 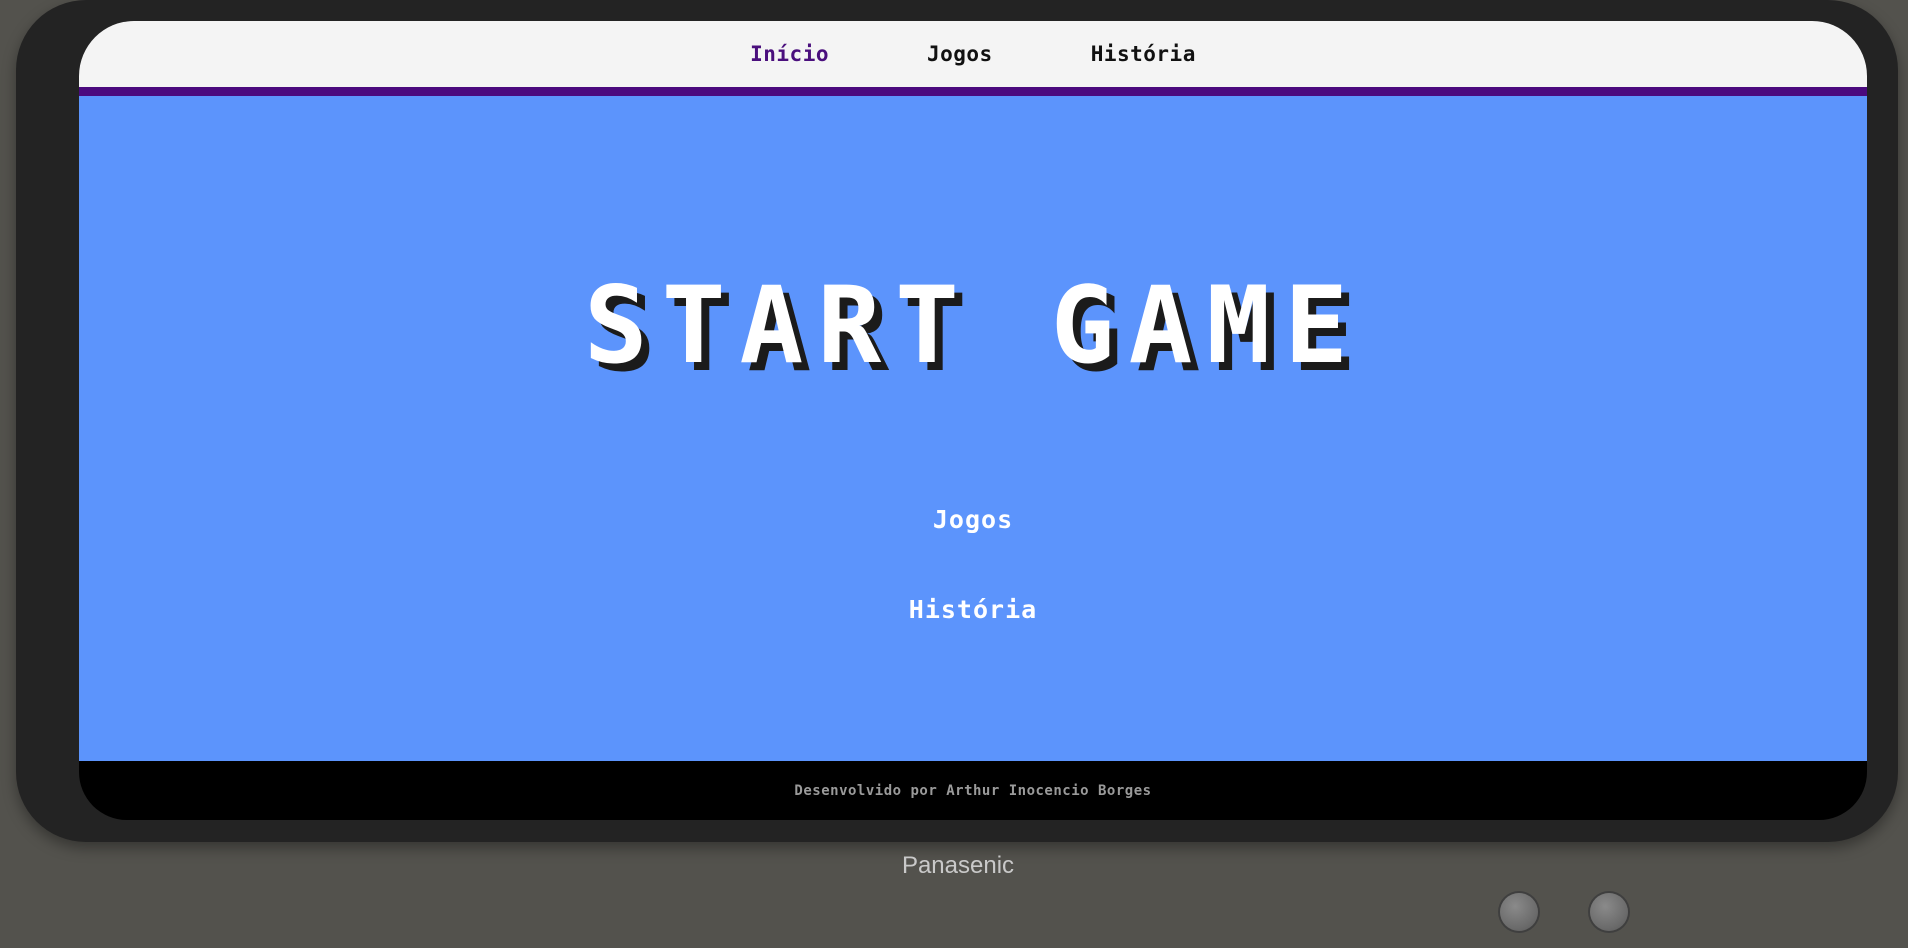 What do you see at coordinates (1143, 54) in the screenshot?
I see `nav-link-historia: História` at bounding box center [1143, 54].